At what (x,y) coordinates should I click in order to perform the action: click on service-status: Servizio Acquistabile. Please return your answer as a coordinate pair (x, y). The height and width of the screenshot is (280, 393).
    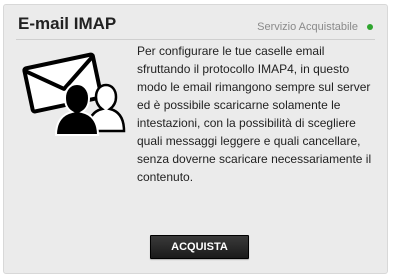
    Looking at the image, I should click on (315, 27).